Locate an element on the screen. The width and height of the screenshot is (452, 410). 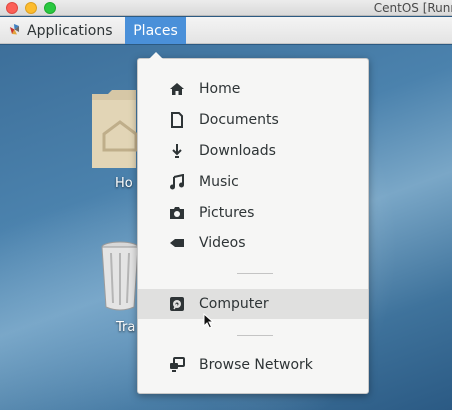
places-item-label: Home is located at coordinates (220, 89).